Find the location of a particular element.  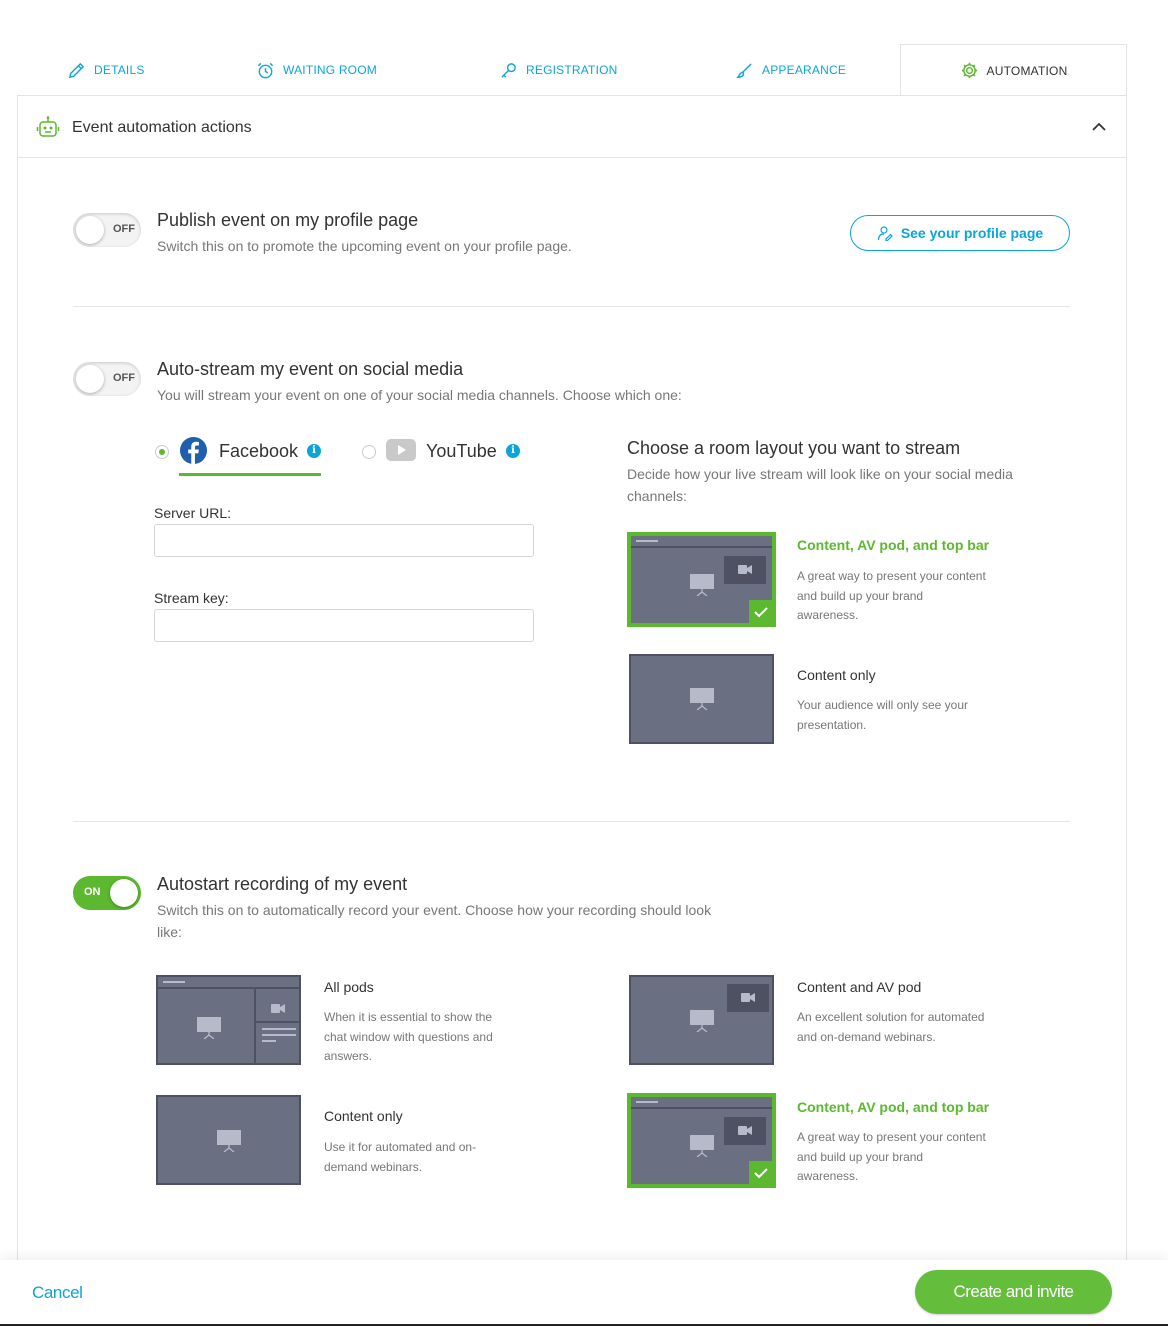

robot-icon is located at coordinates (48, 126).